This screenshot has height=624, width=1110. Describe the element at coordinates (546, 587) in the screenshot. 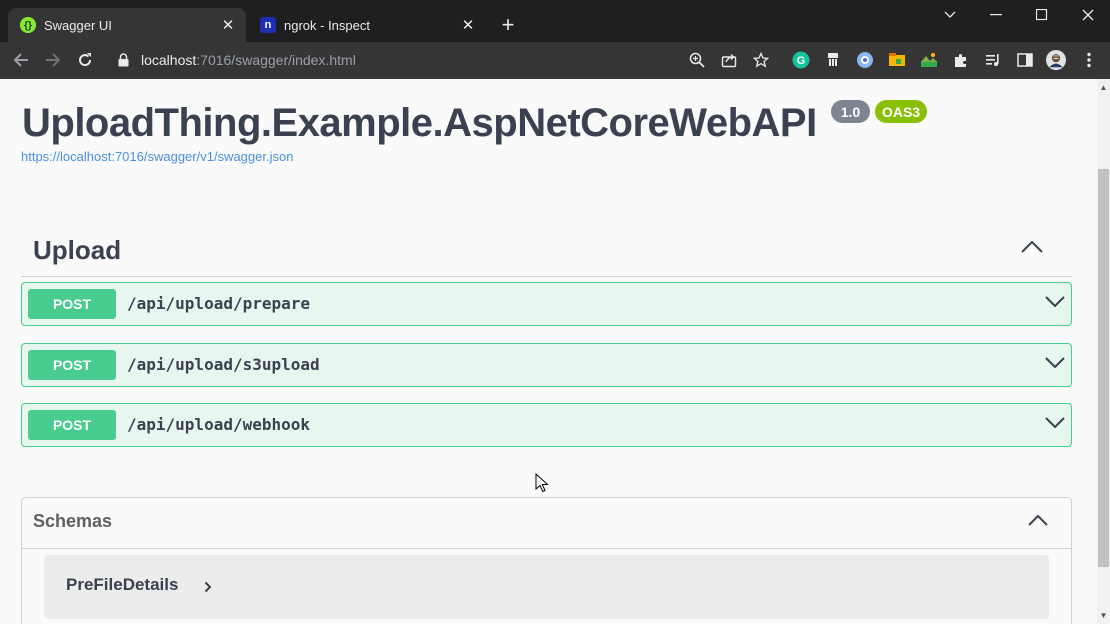

I see `model-prefiledetails: PreFileDetails` at that location.